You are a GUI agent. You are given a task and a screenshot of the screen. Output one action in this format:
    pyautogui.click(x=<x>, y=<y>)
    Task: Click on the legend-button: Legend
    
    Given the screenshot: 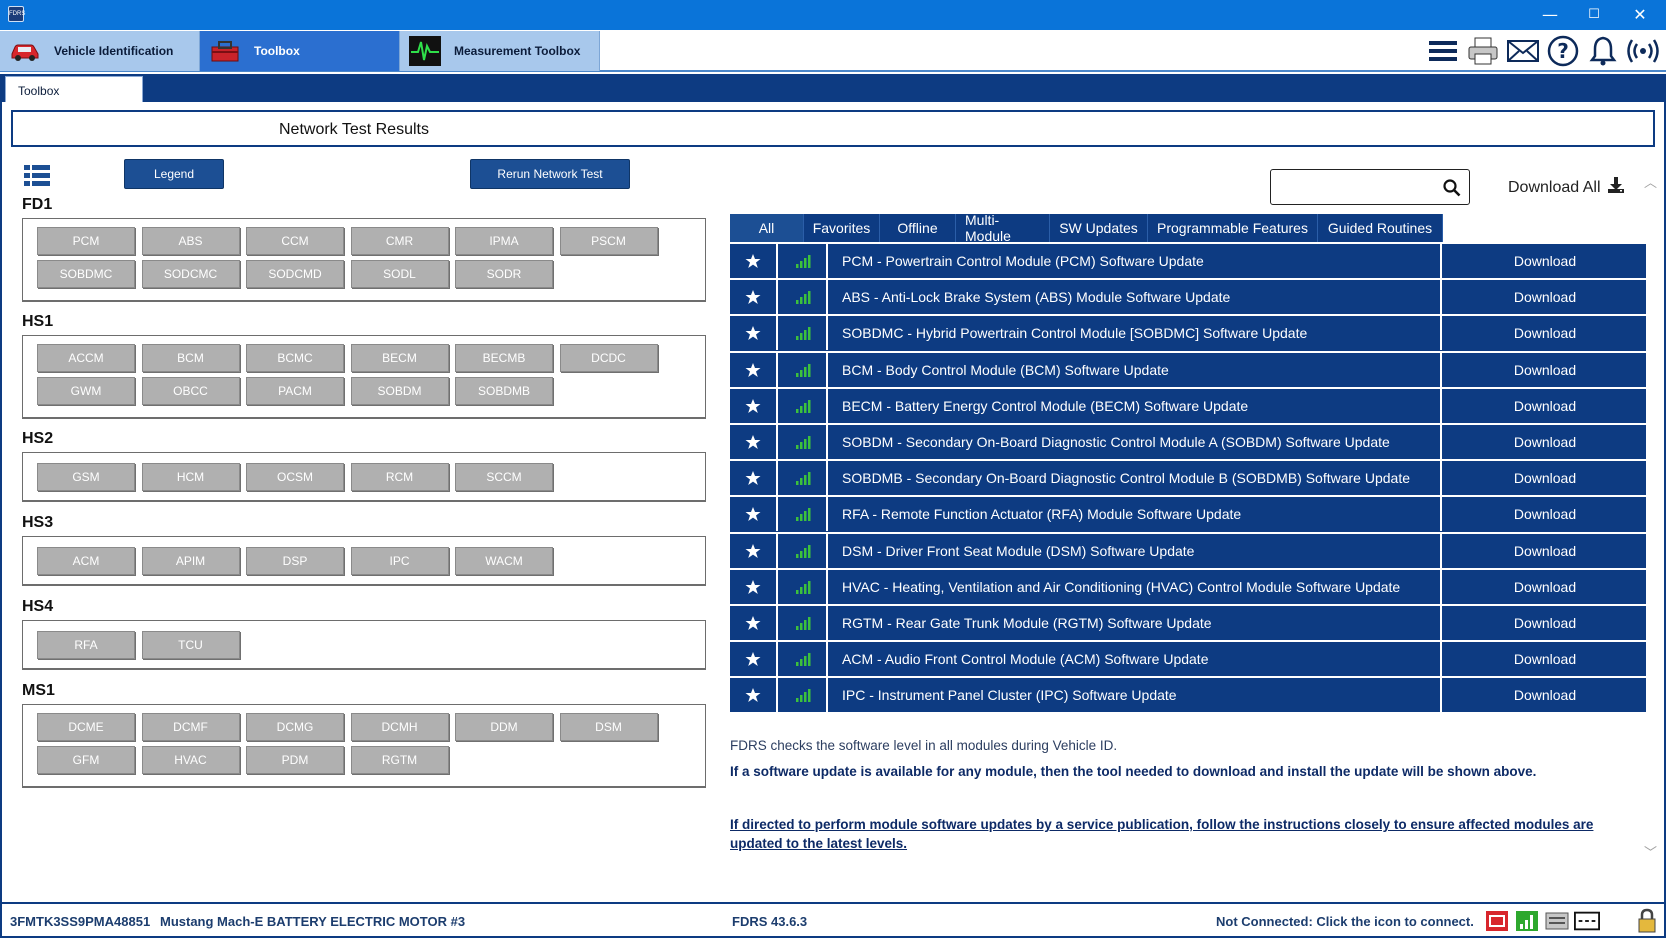 What is the action you would take?
    pyautogui.click(x=174, y=174)
    